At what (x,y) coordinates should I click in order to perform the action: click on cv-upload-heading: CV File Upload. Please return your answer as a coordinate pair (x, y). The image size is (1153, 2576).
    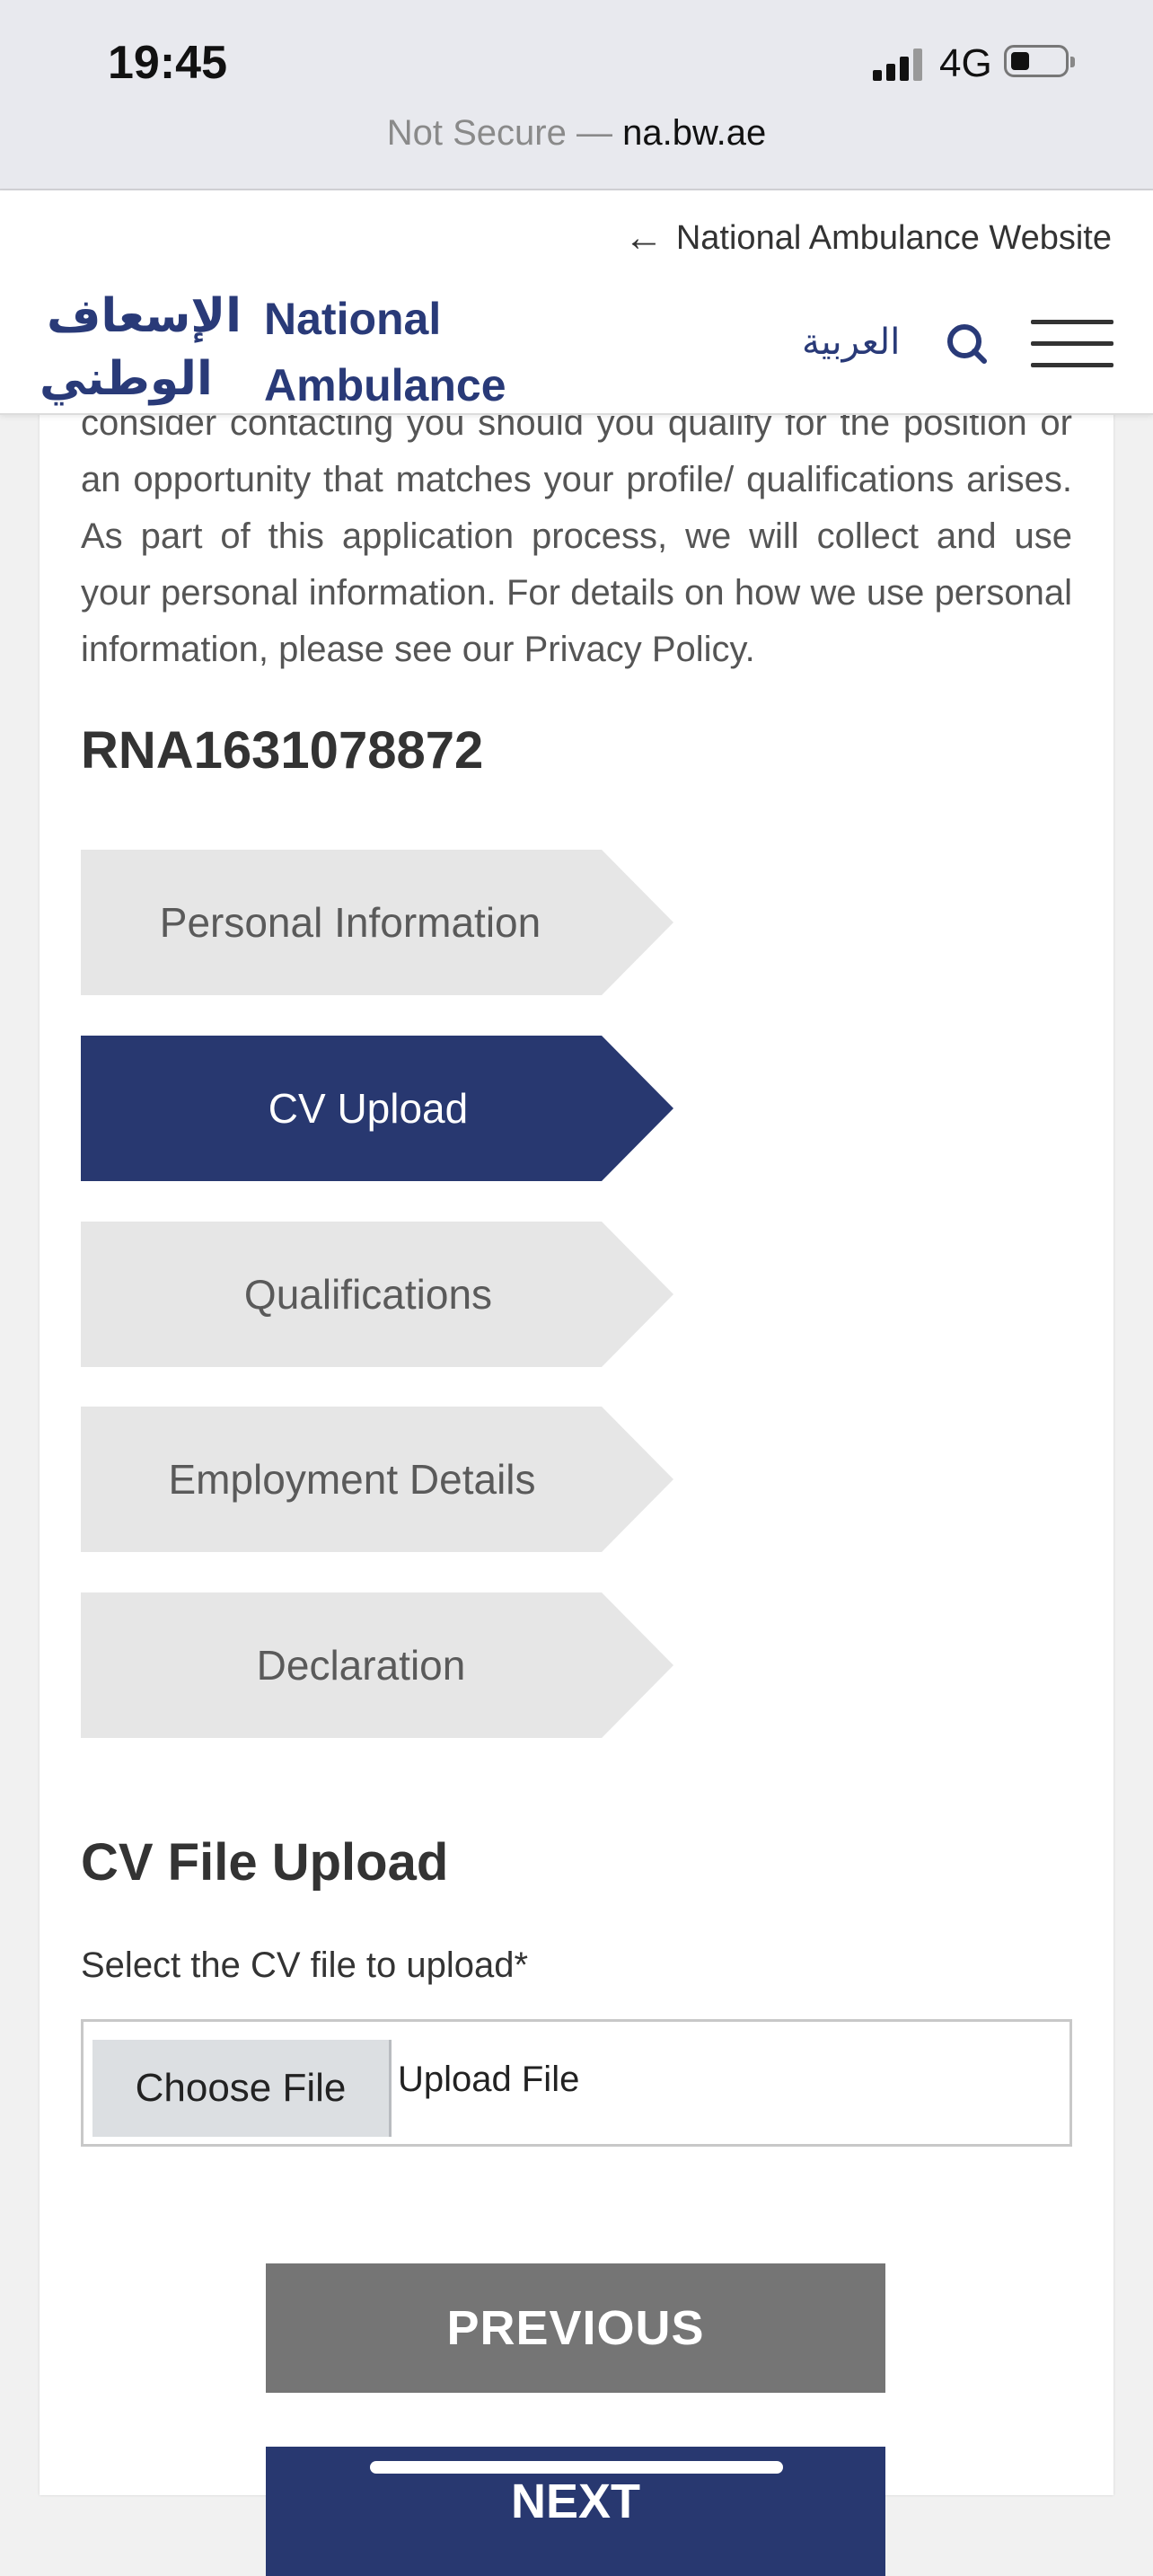
    Looking at the image, I should click on (265, 1862).